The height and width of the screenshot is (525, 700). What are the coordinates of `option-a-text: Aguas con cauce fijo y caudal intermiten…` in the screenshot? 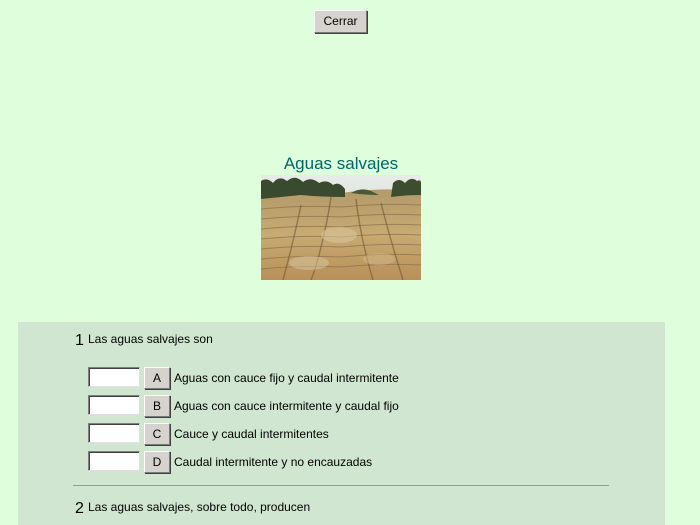 It's located at (286, 378).